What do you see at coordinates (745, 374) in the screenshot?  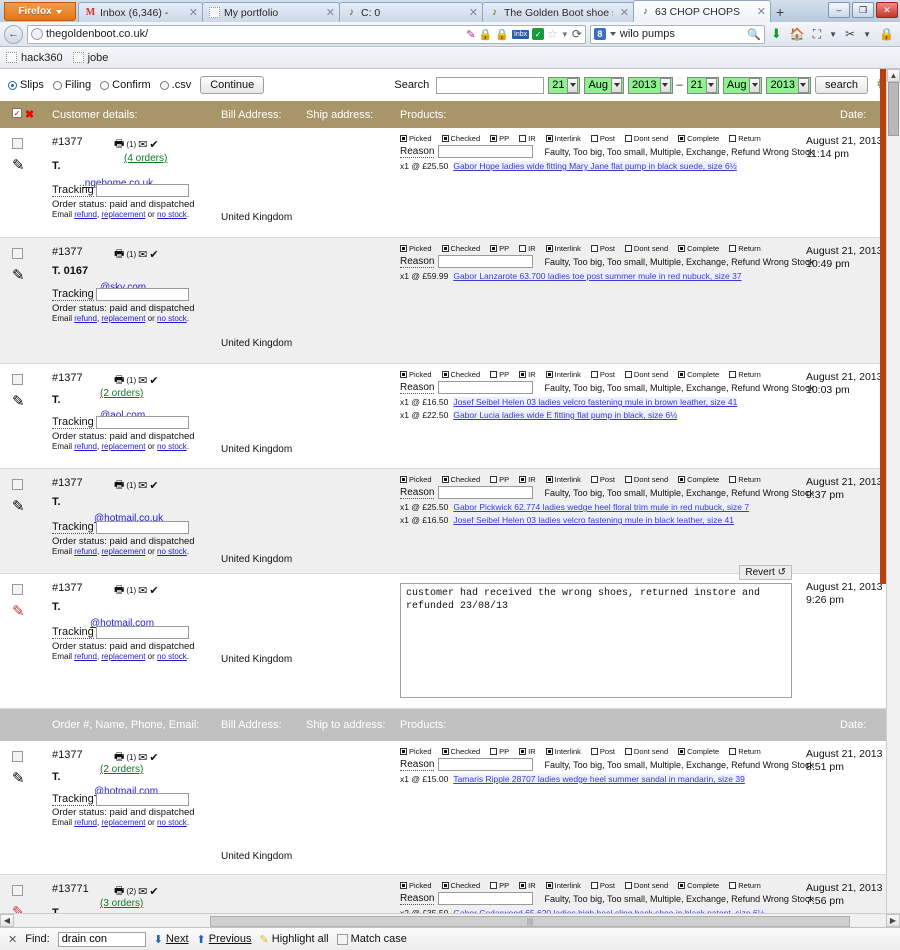 I see `flag-return: Return` at bounding box center [745, 374].